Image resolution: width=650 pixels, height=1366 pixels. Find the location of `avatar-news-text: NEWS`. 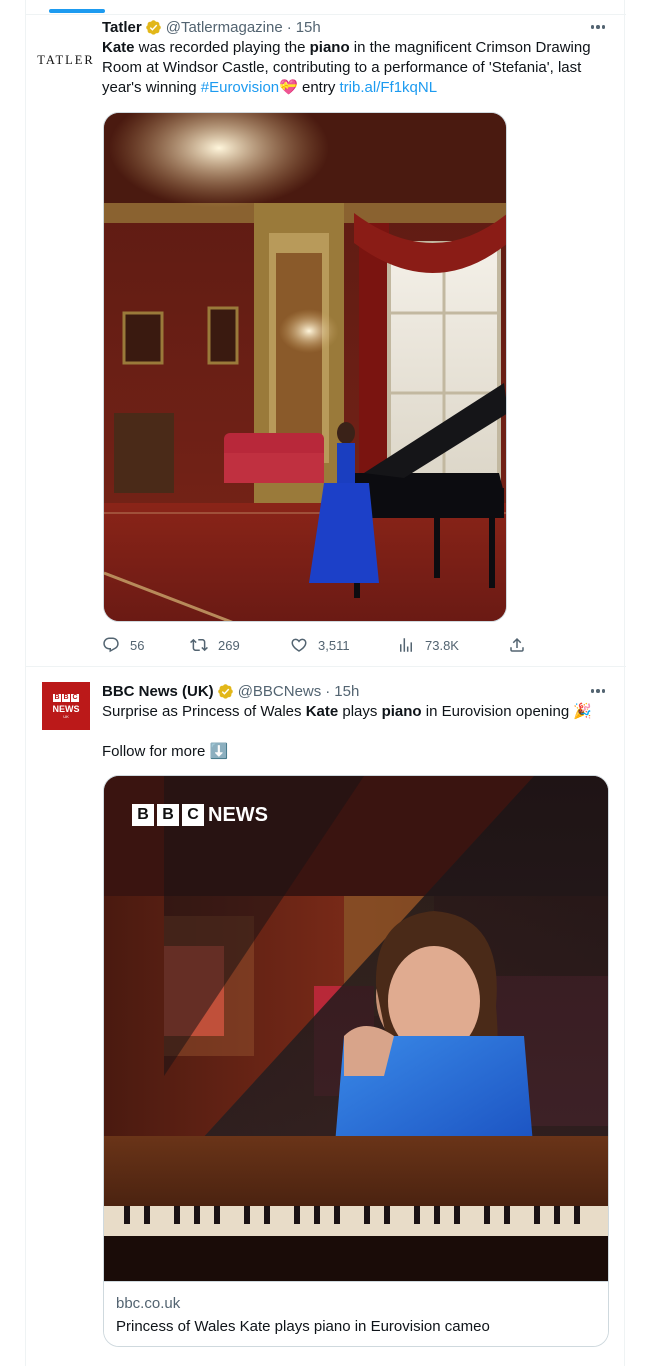

avatar-news-text: NEWS is located at coordinates (66, 708).